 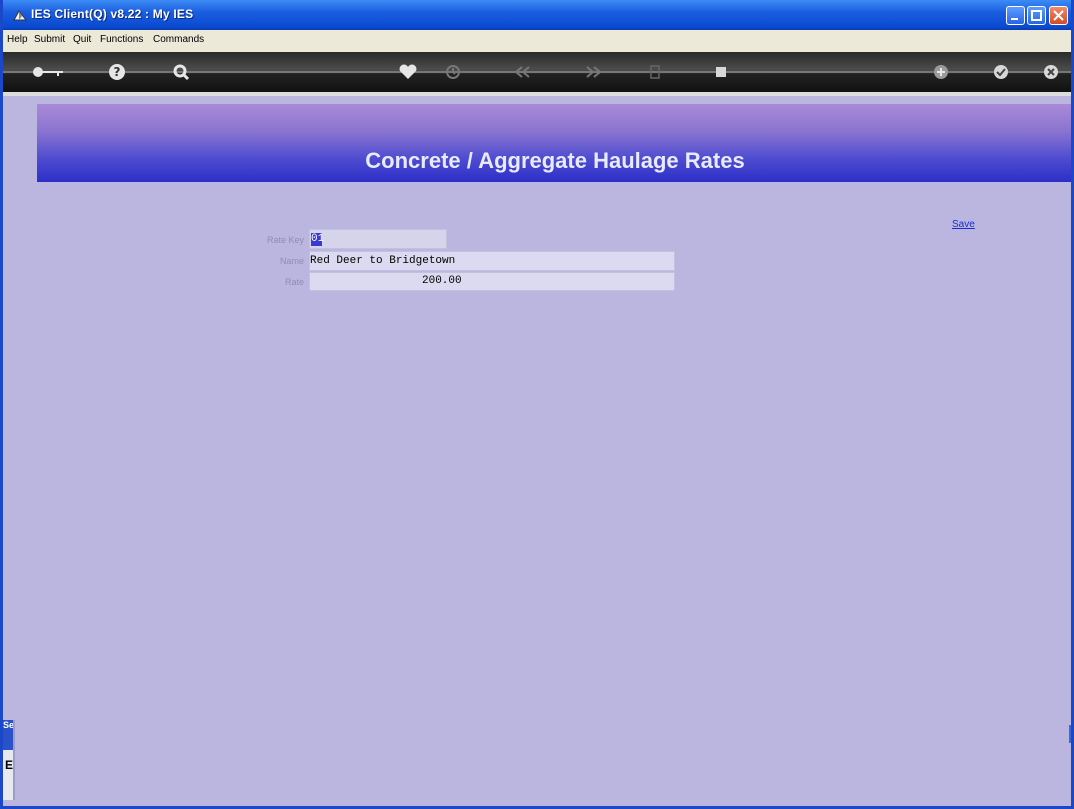 What do you see at coordinates (963, 224) in the screenshot?
I see `save-link: Save` at bounding box center [963, 224].